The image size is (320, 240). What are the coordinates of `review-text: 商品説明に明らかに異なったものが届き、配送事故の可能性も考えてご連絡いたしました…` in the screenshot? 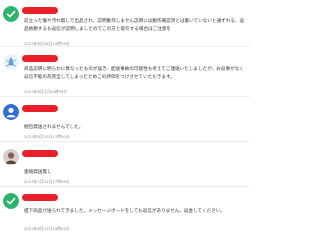 It's located at (134, 73).